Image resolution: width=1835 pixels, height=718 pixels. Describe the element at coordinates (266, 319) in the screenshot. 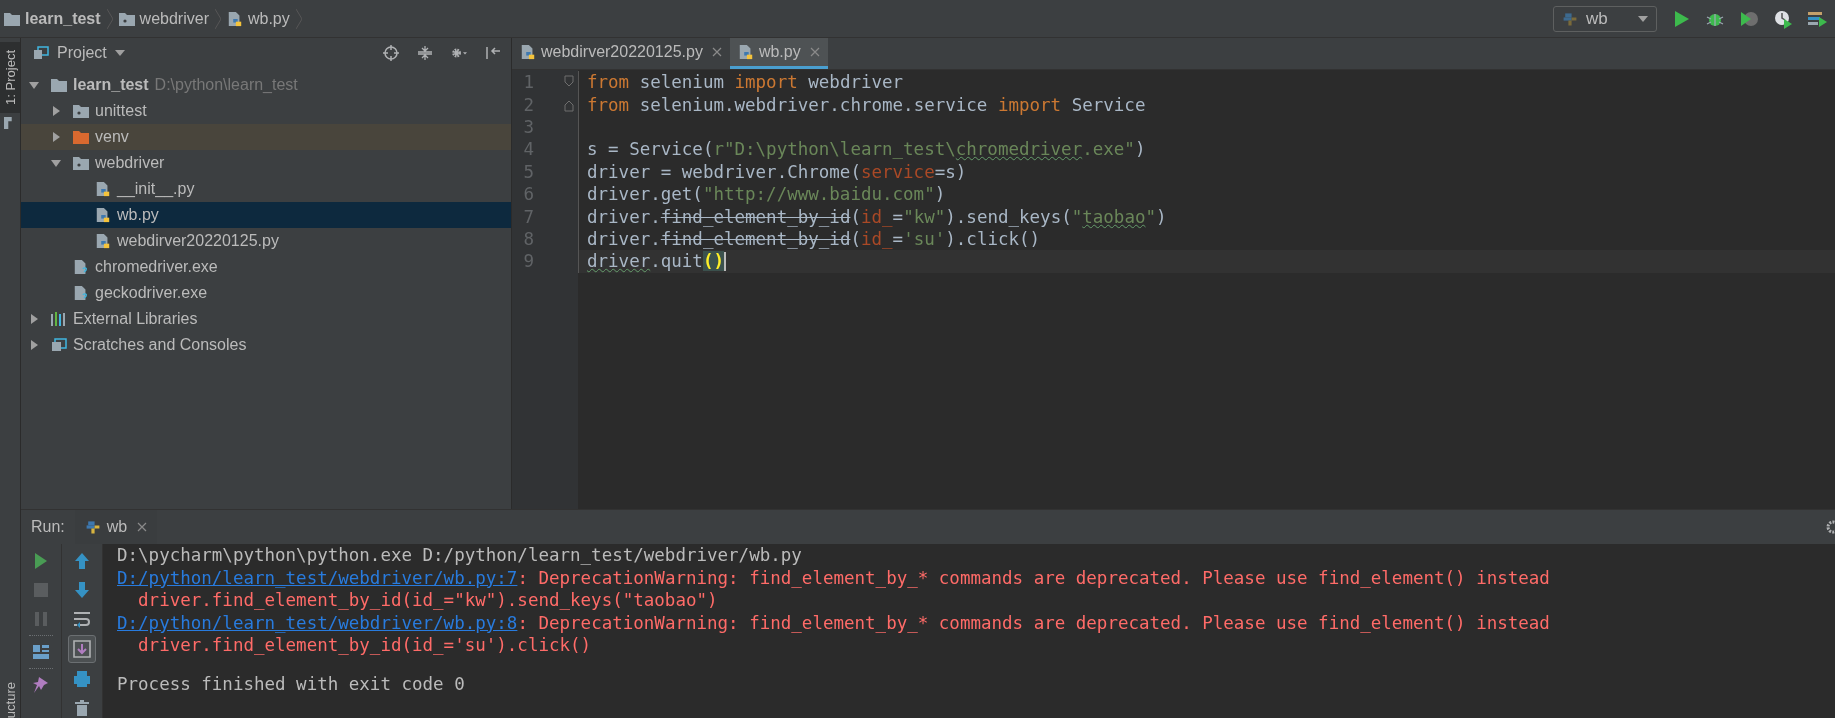

I see `tree-item: External Libraries` at that location.